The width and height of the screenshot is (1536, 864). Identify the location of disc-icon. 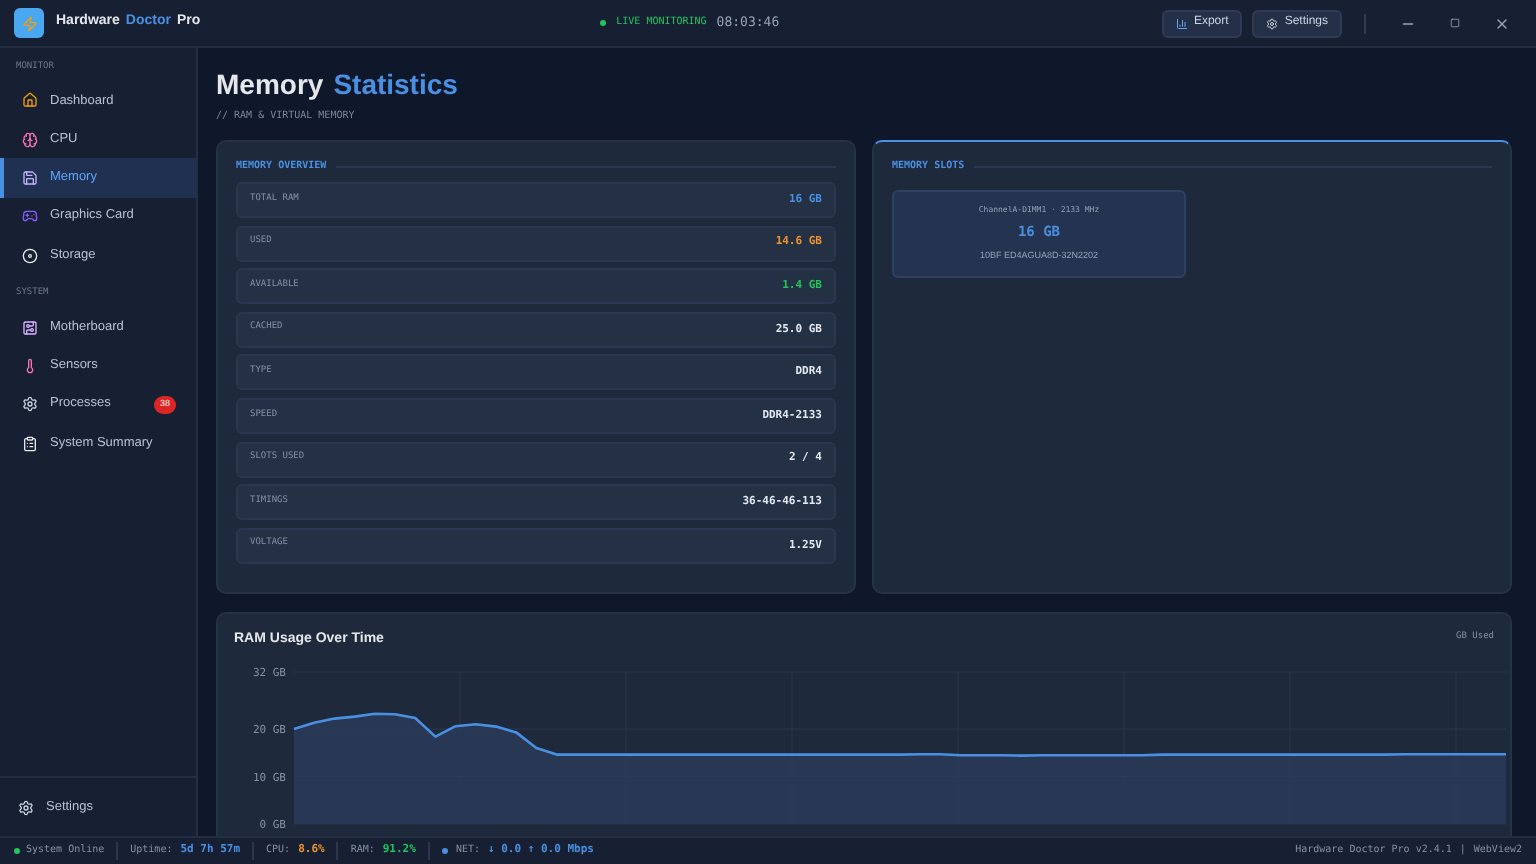
(30, 255).